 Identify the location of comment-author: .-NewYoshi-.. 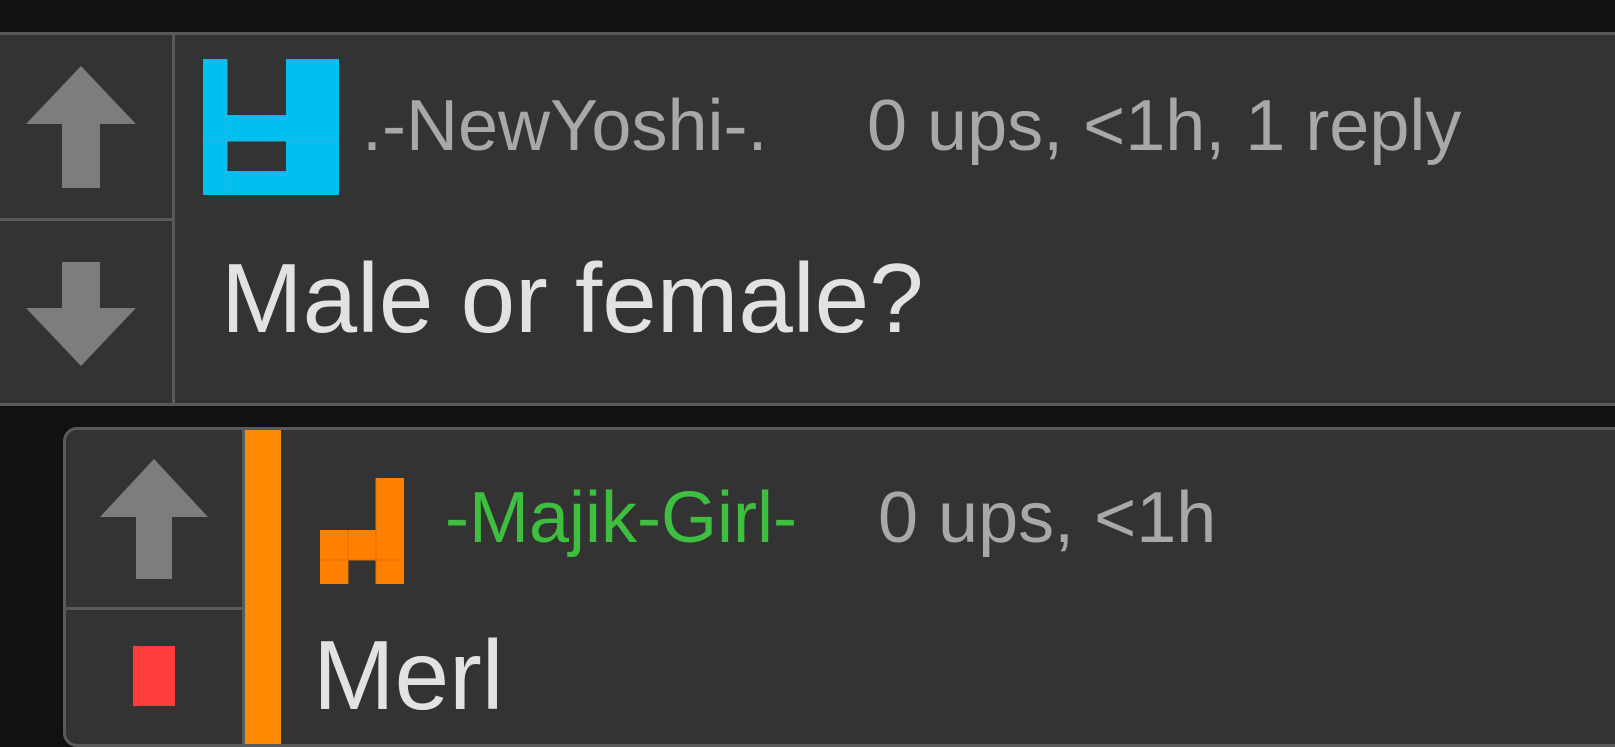
(565, 126).